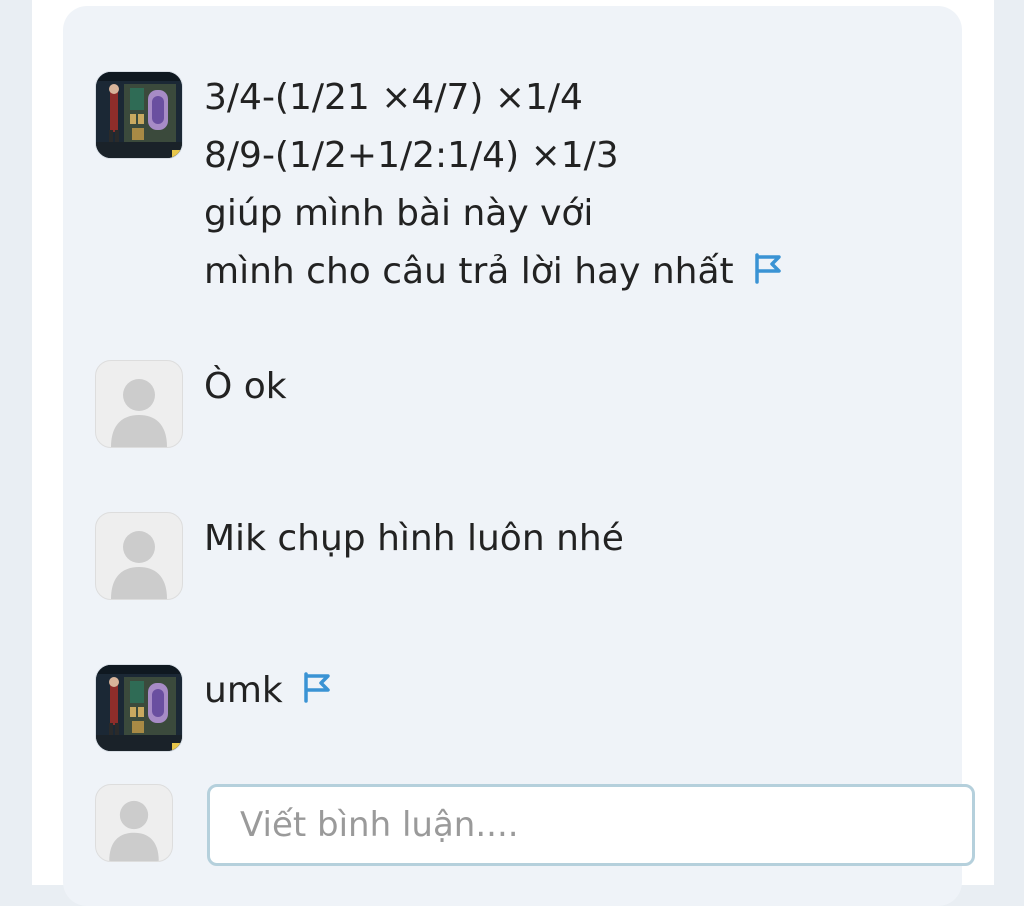  I want to click on comment-line: 8/9-(1/2+1/2:1/4) ×1/3, so click(411, 155).